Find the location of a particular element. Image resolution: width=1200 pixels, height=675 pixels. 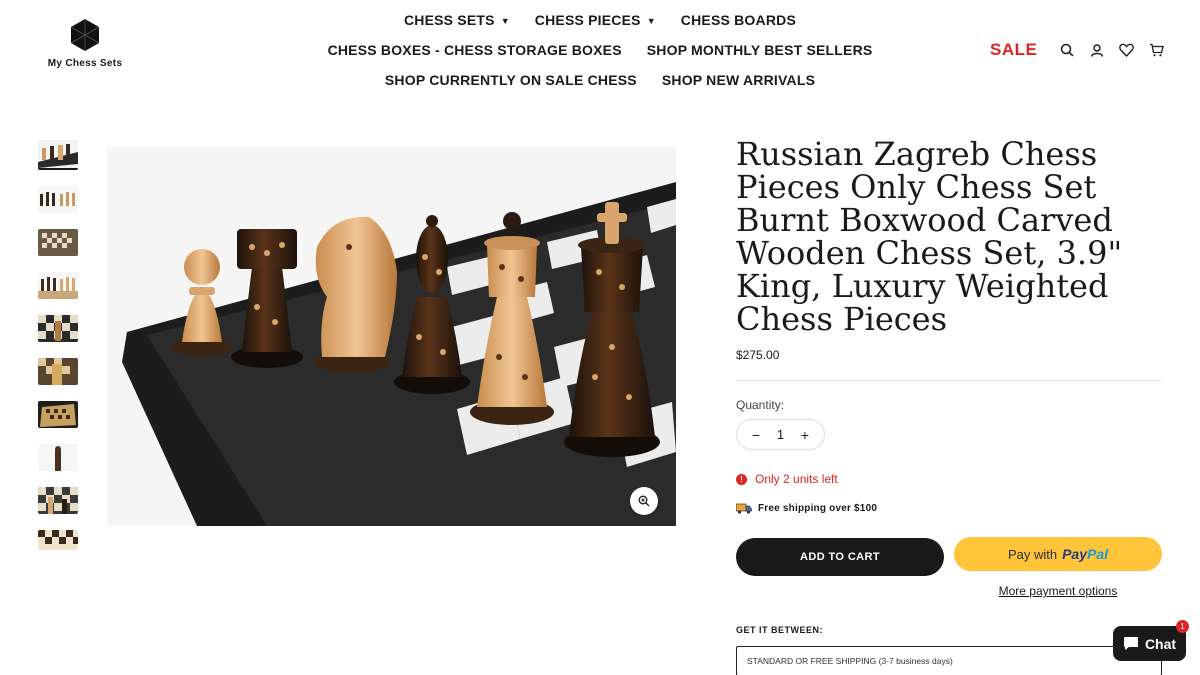

nav-item-best-sellers: SHOP MONTHLY BEST SELLERS is located at coordinates (760, 50).